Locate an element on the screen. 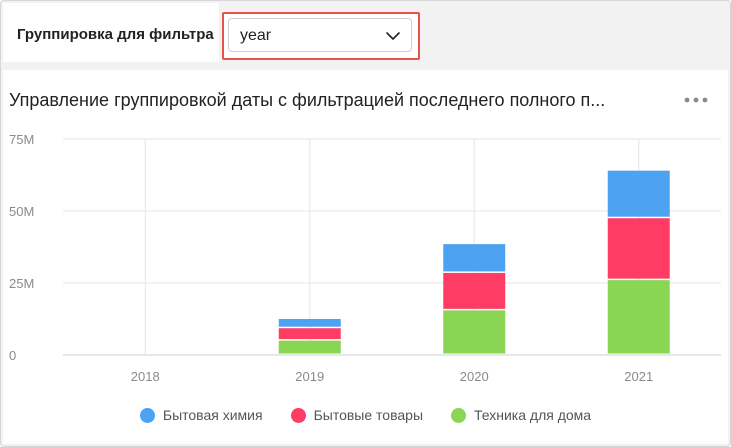 The image size is (731, 447). legend-label: Техника для дома is located at coordinates (533, 415).